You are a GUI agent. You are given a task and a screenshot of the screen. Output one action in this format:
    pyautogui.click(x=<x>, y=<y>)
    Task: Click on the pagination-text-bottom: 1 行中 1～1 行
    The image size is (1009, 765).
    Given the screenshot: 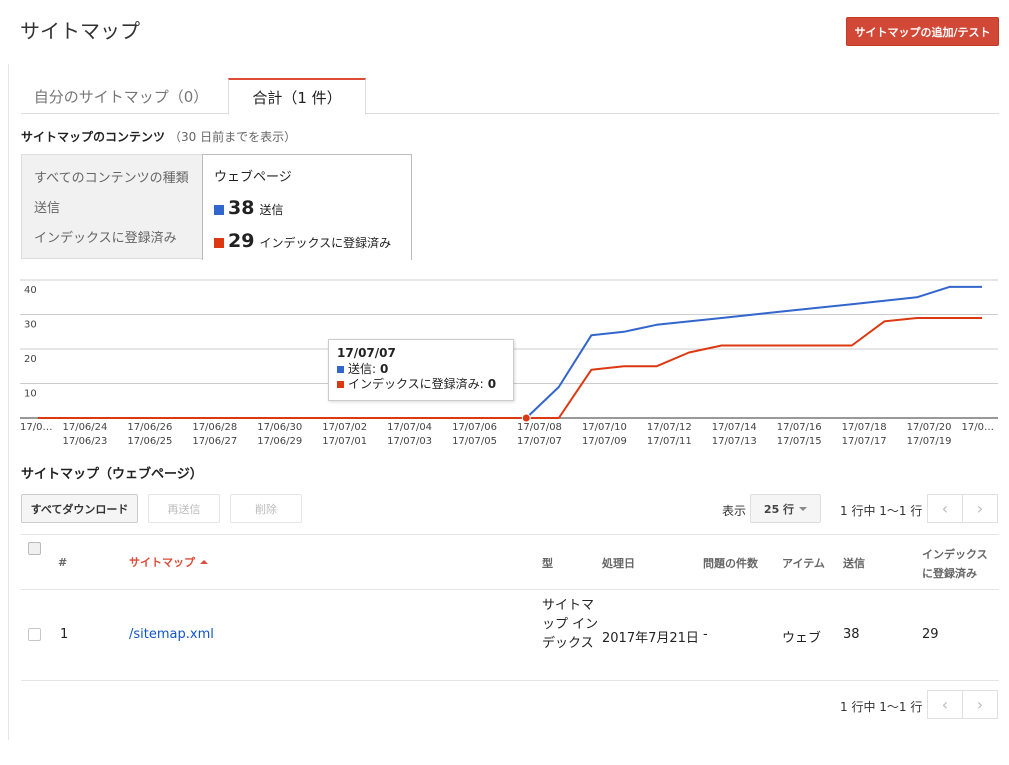 What is the action you would take?
    pyautogui.click(x=881, y=707)
    